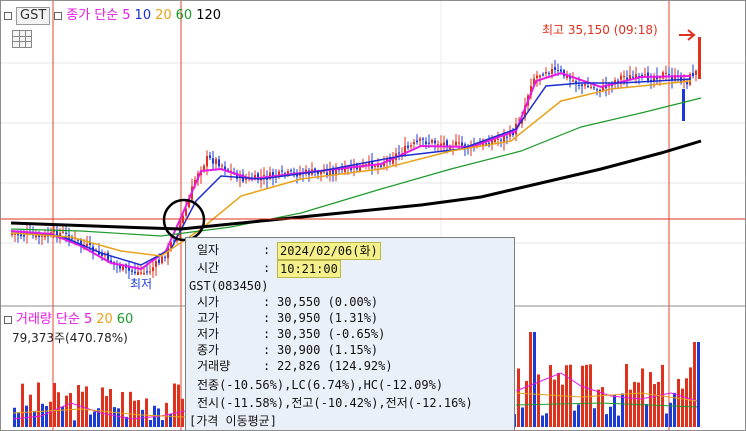 Image resolution: width=746 pixels, height=431 pixels. What do you see at coordinates (209, 15) in the screenshot?
I see `ma120-label: 120` at bounding box center [209, 15].